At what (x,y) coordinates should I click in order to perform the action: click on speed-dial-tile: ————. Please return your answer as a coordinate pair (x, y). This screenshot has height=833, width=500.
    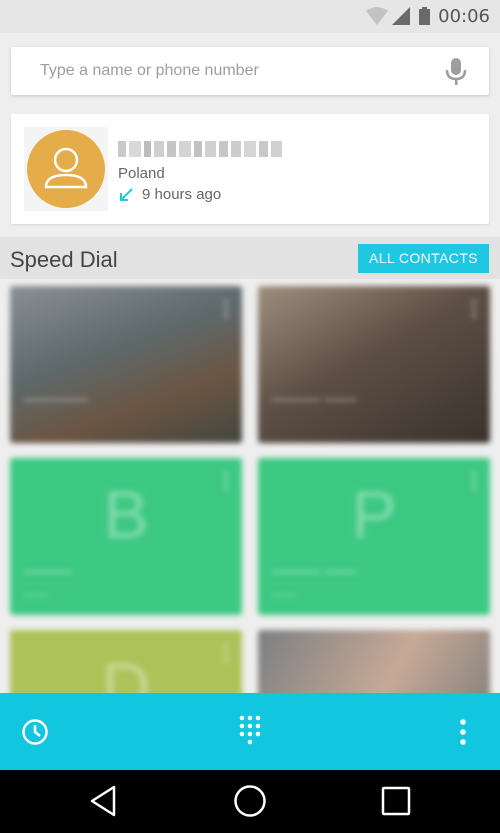
    Looking at the image, I should click on (126, 364).